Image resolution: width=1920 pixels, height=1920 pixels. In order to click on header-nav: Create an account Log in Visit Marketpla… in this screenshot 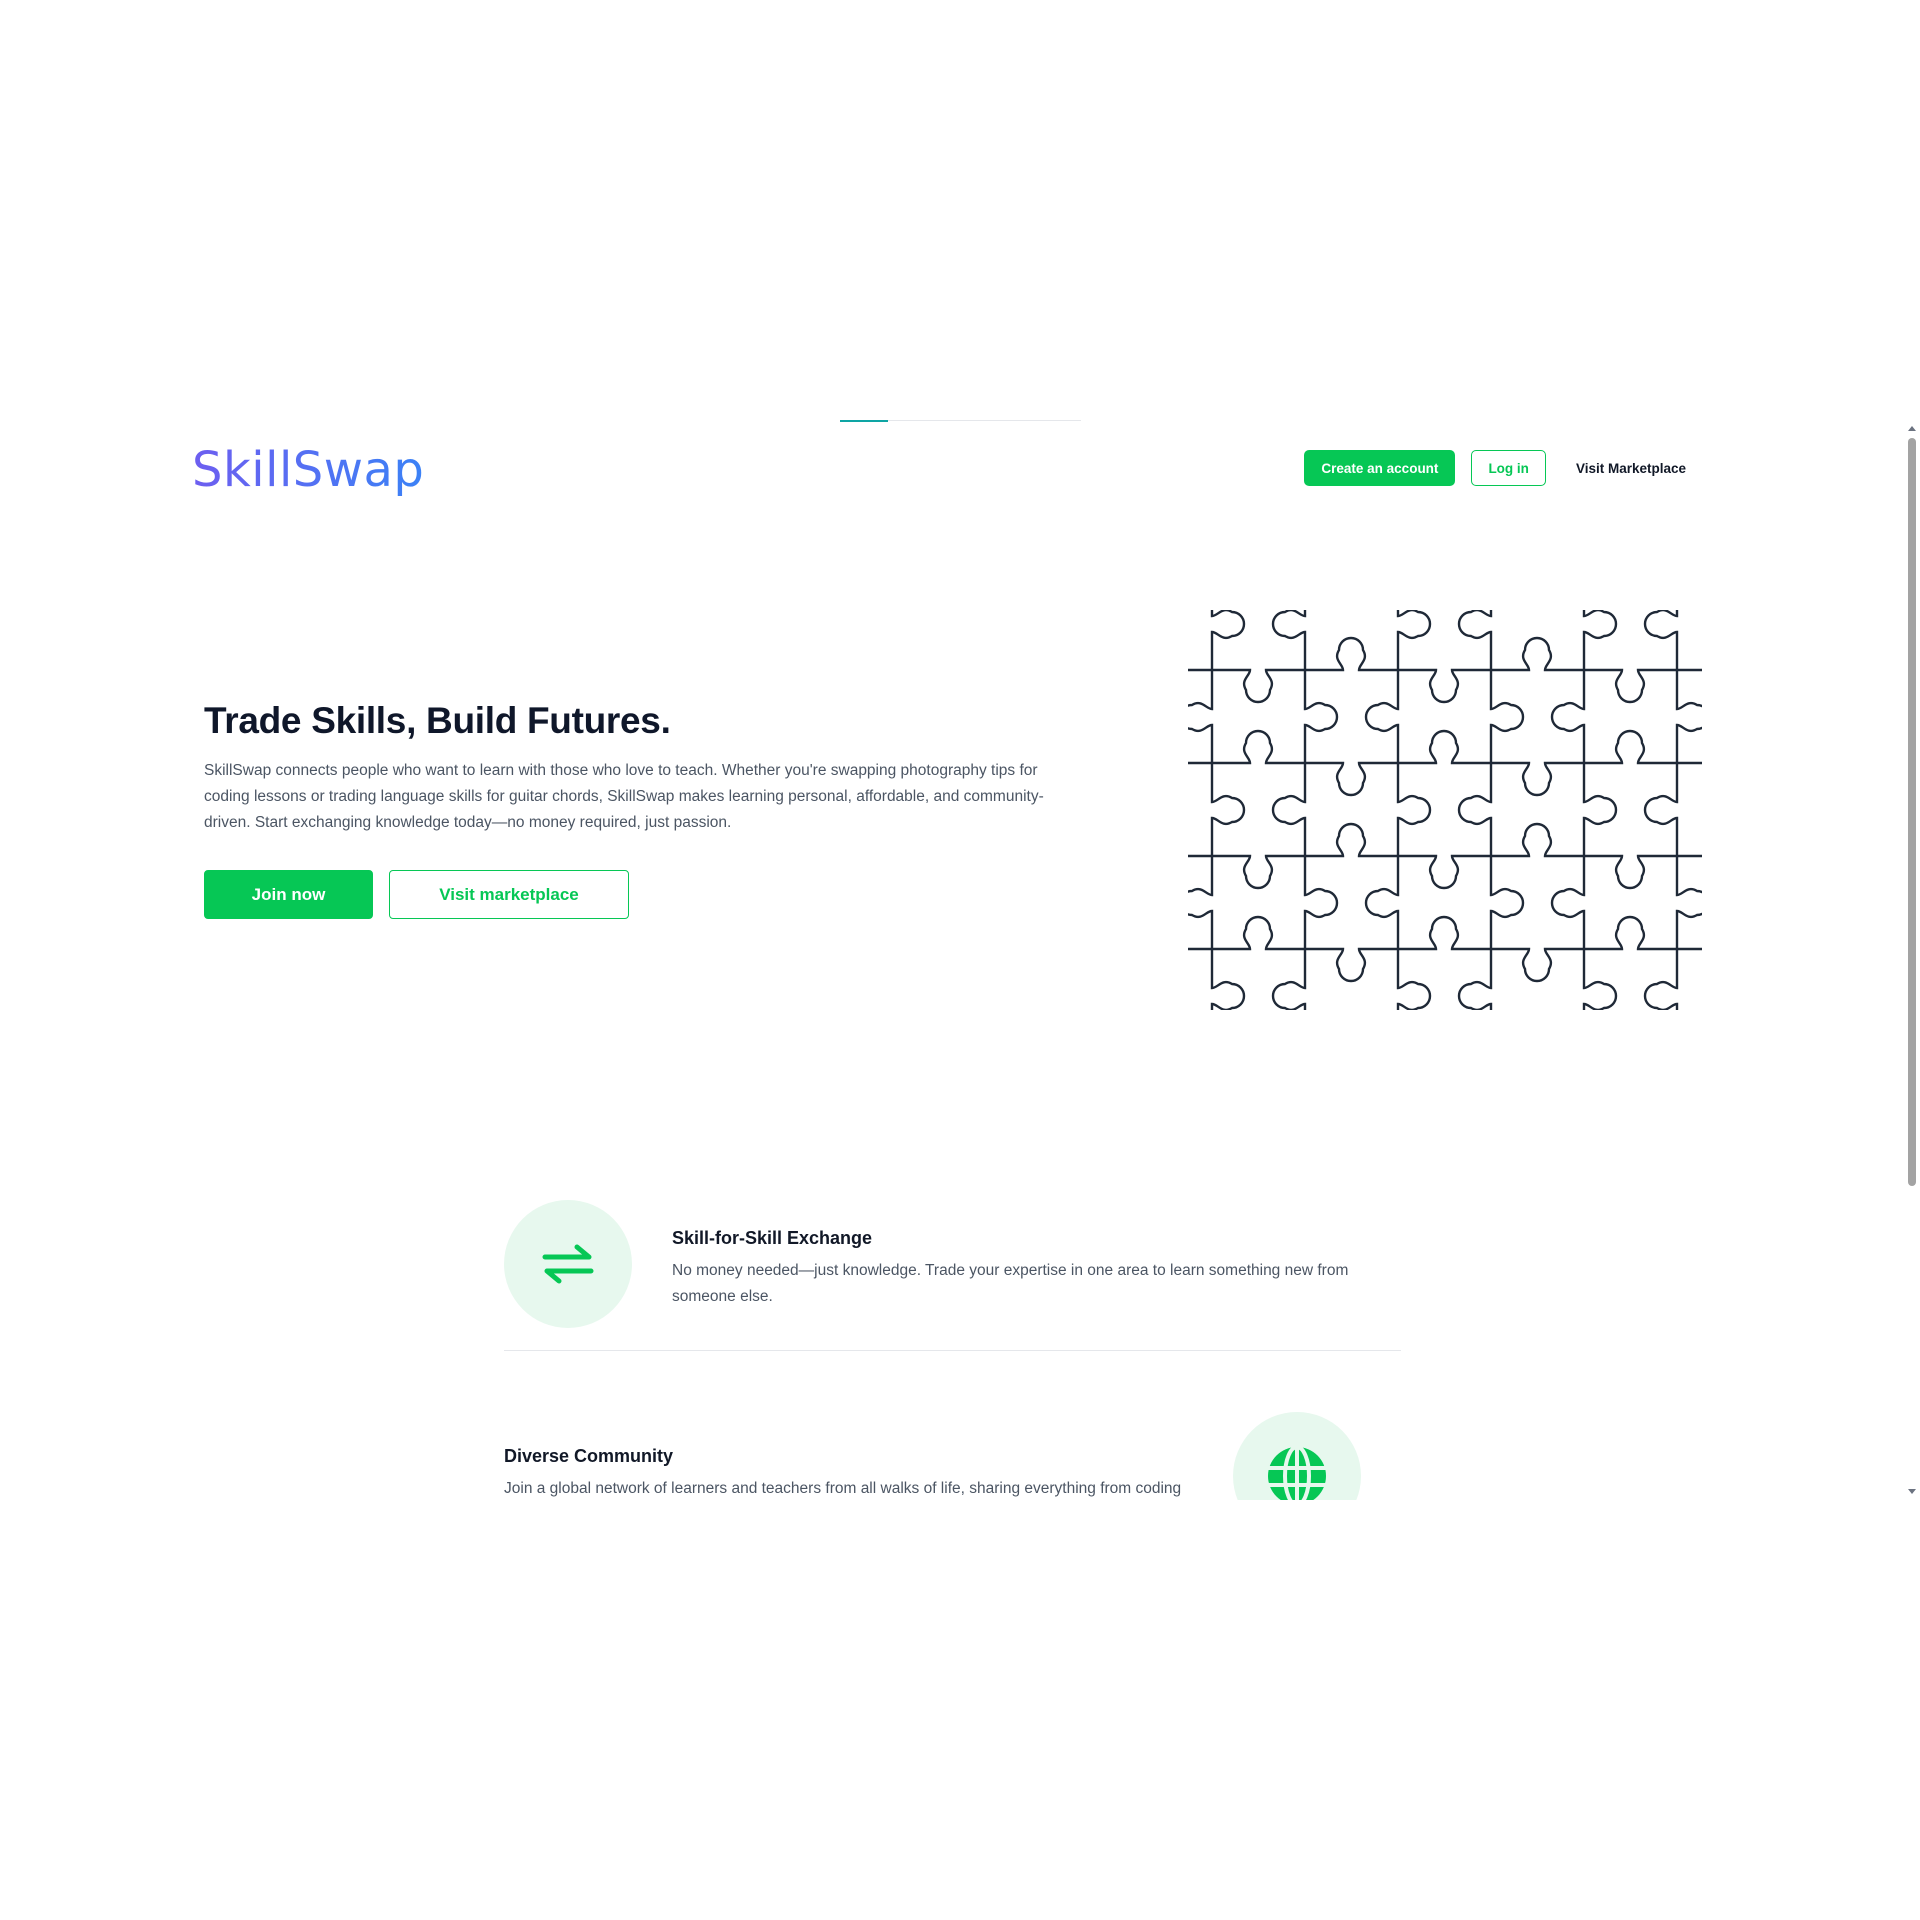, I will do `click(1502, 468)`.